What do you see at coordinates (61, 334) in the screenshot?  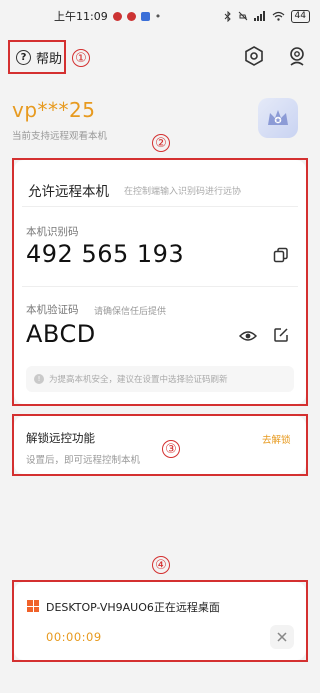 I see `verify-code: ABCD` at bounding box center [61, 334].